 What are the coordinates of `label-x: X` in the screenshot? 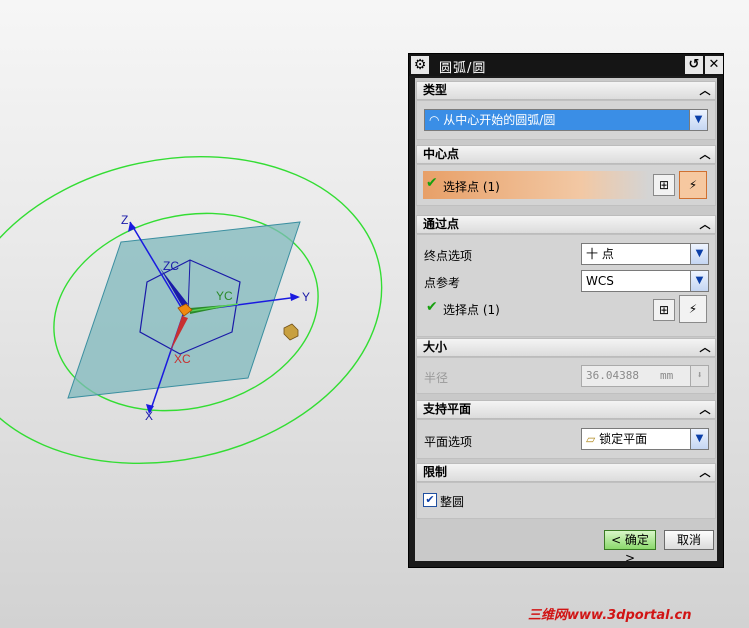 It's located at (149, 416).